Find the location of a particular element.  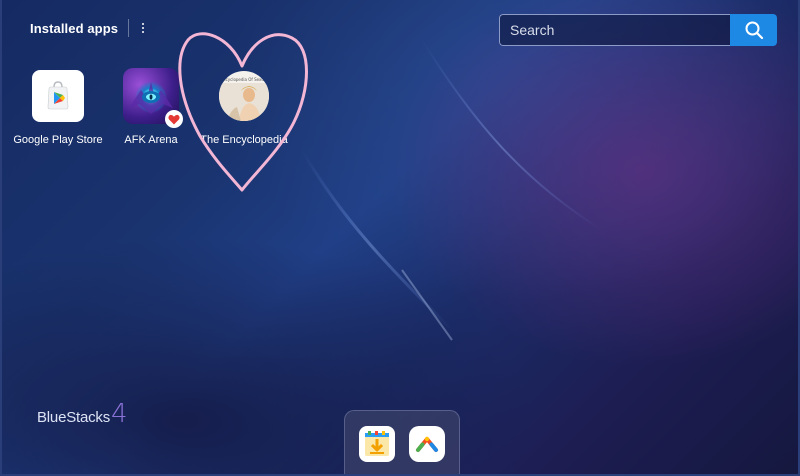

logo-version: 4 is located at coordinates (119, 414).